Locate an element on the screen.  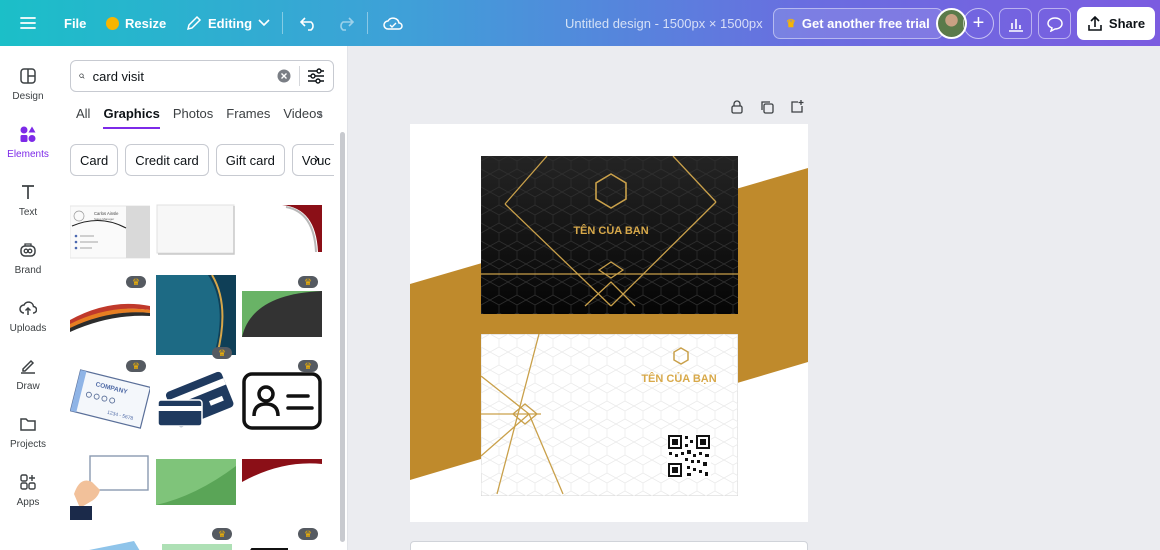
rail-item-apps: Apps is located at coordinates (28, 490).